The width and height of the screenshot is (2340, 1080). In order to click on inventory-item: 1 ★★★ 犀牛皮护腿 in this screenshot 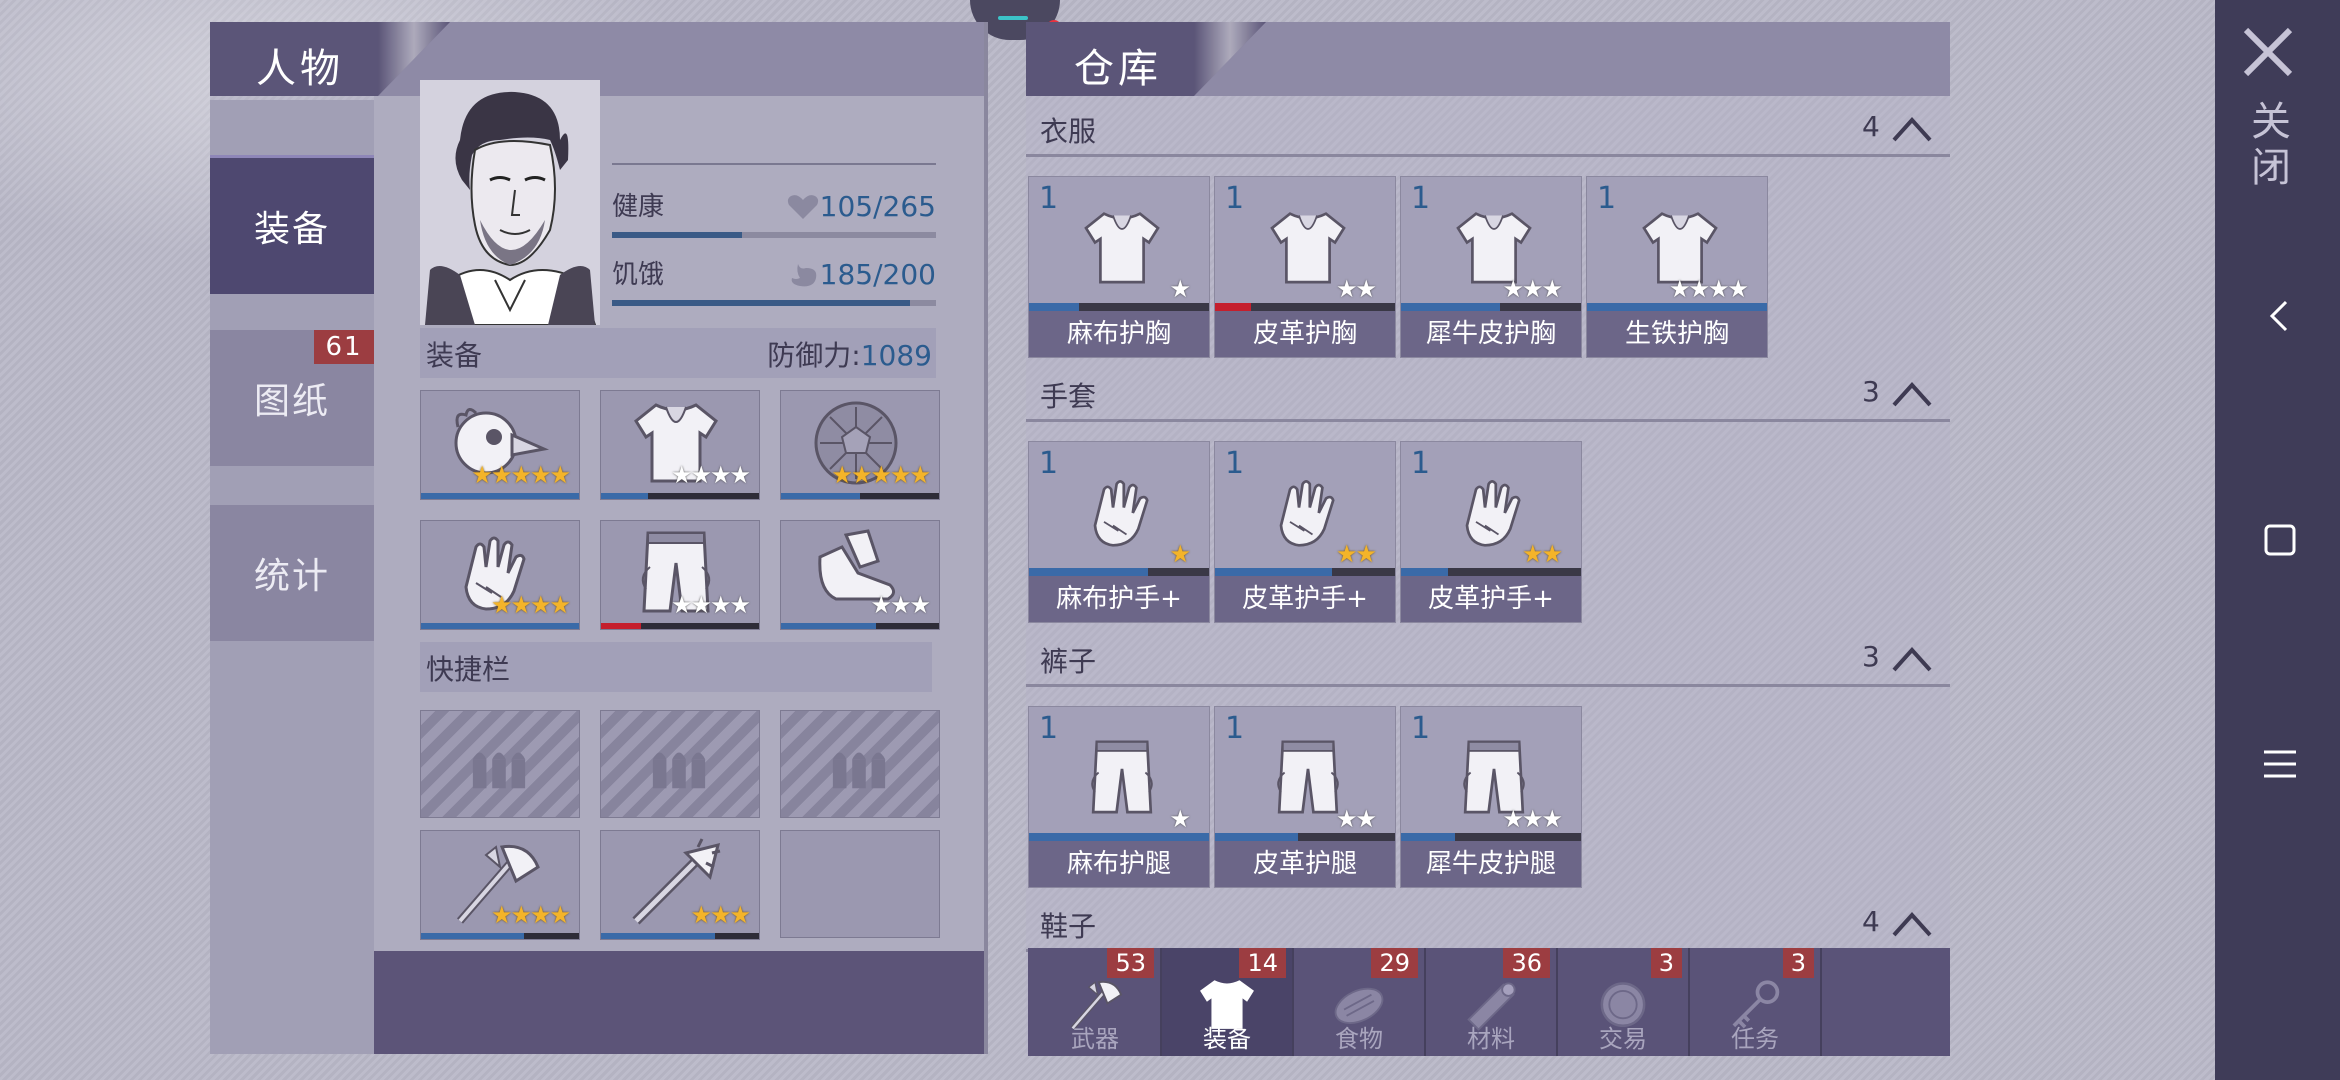, I will do `click(1491, 797)`.